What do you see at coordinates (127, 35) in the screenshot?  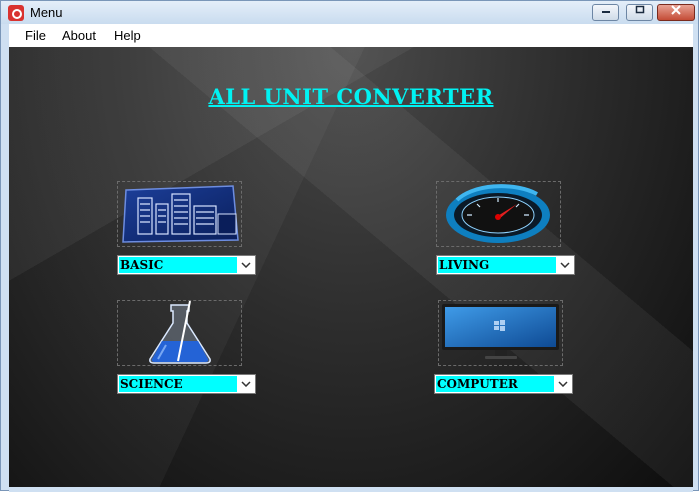 I see `menu-help: Help` at bounding box center [127, 35].